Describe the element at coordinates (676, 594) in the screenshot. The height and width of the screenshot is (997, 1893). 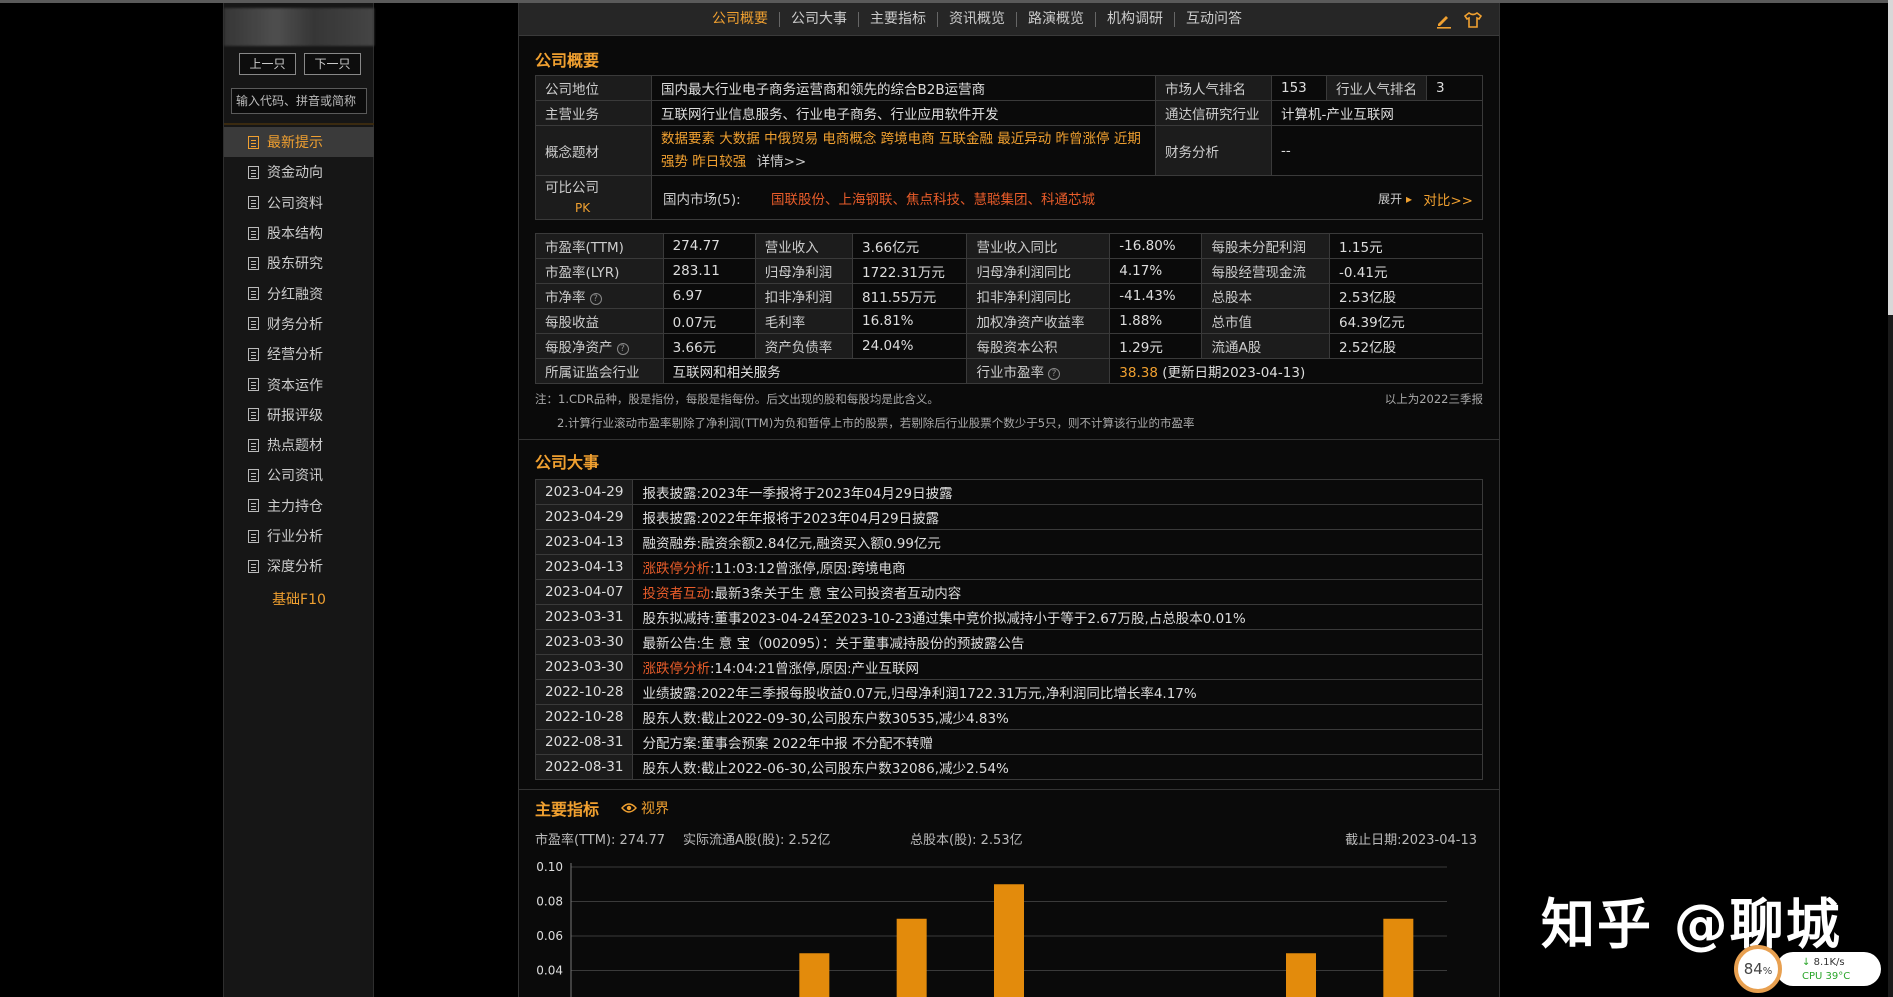
I see `event-tag-link: 投资者互动` at that location.